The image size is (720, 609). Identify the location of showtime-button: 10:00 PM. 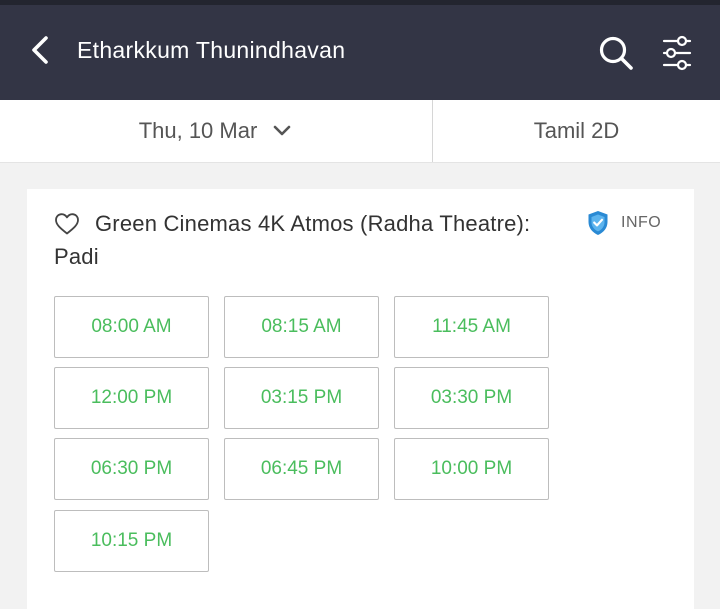
(471, 469).